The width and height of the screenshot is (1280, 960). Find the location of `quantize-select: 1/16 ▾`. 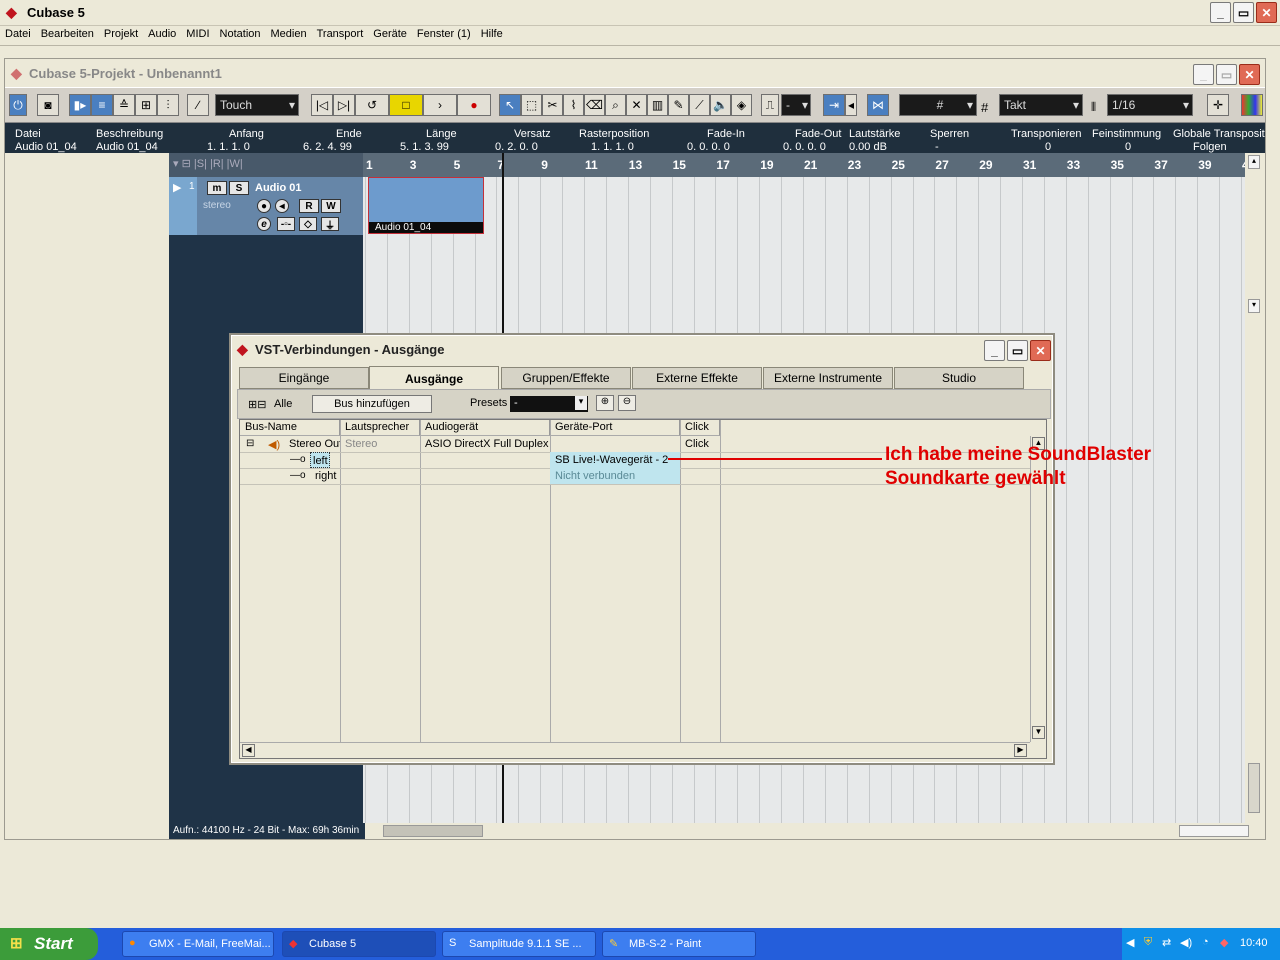

quantize-select: 1/16 ▾ is located at coordinates (1150, 105).